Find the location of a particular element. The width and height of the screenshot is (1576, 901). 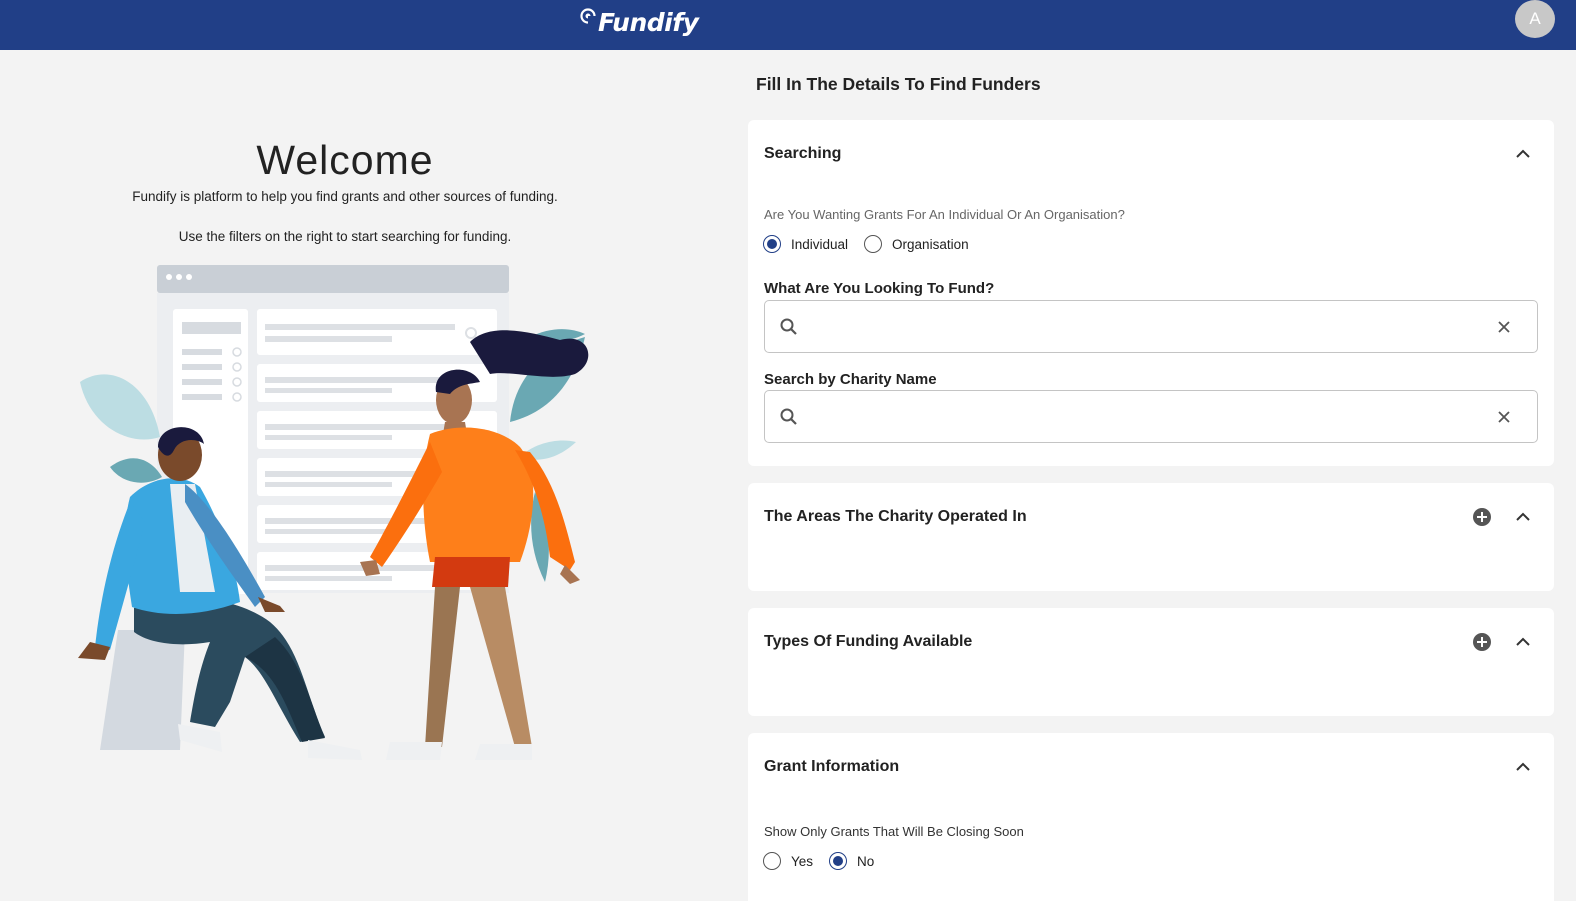

welcome-title: Welcome is located at coordinates (345, 160).